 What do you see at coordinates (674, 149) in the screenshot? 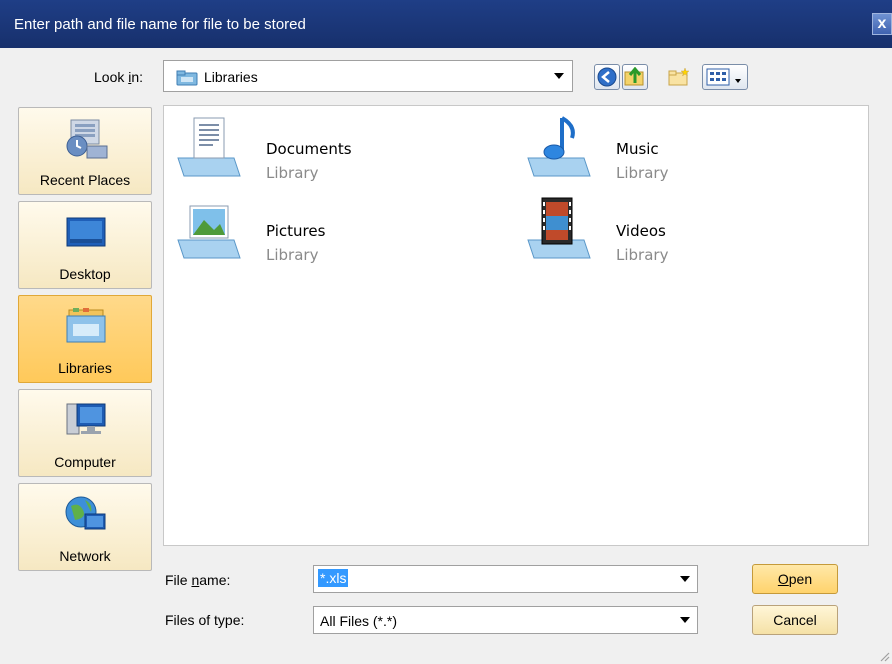
I see `file-item-music: Music Library` at bounding box center [674, 149].